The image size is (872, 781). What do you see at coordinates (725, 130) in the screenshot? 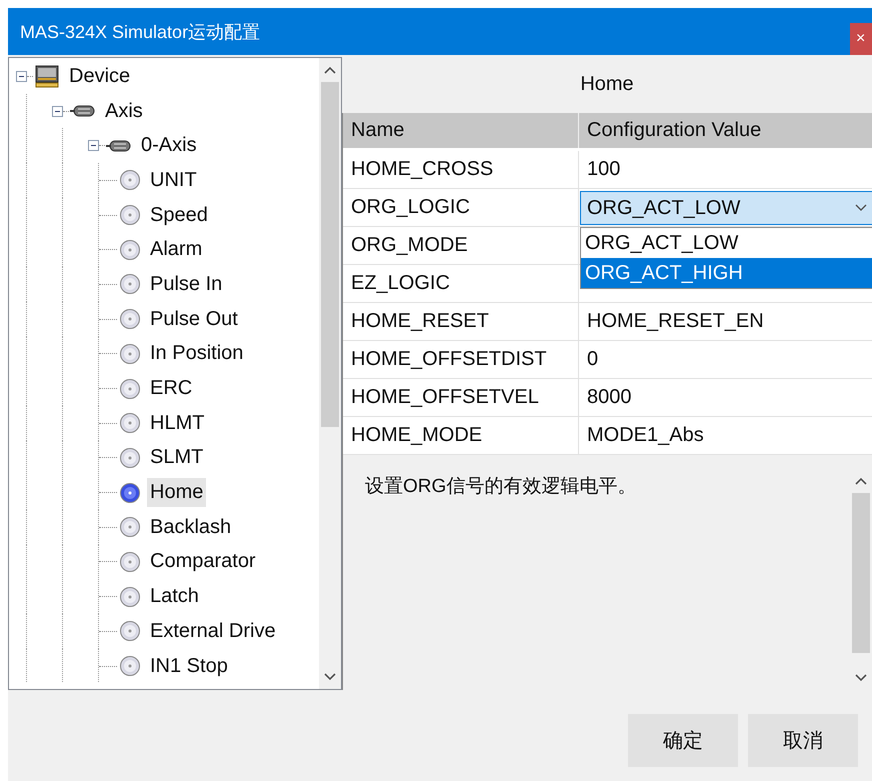
I see `column-header: Configuration Value` at bounding box center [725, 130].